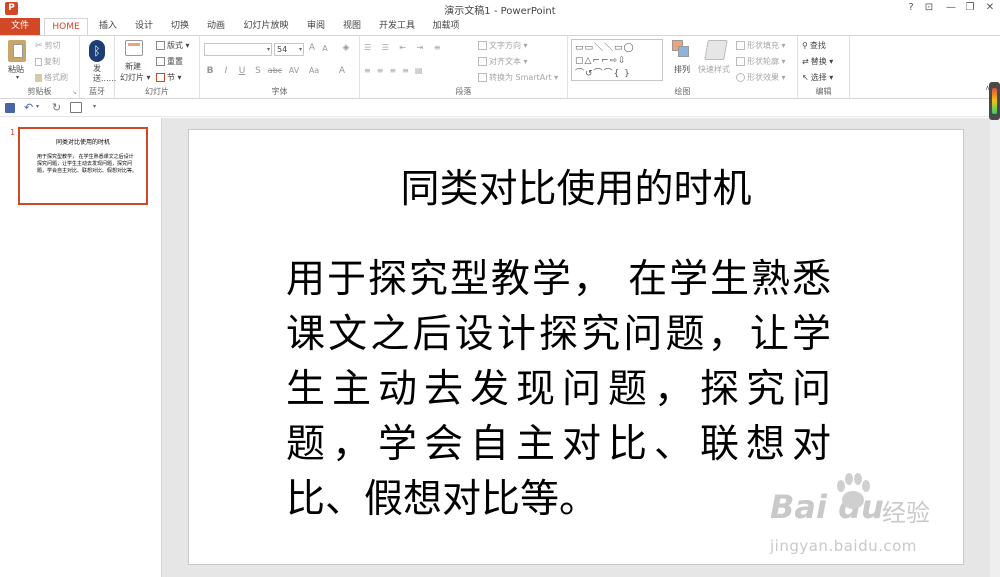  What do you see at coordinates (10, 108) in the screenshot?
I see `save-icon` at bounding box center [10, 108].